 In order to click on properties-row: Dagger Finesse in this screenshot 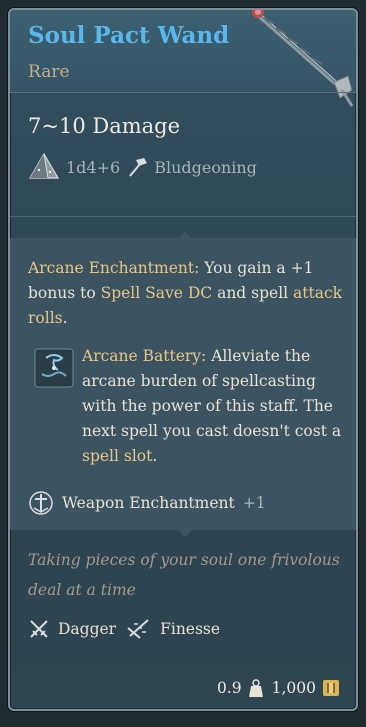, I will do `click(124, 629)`.